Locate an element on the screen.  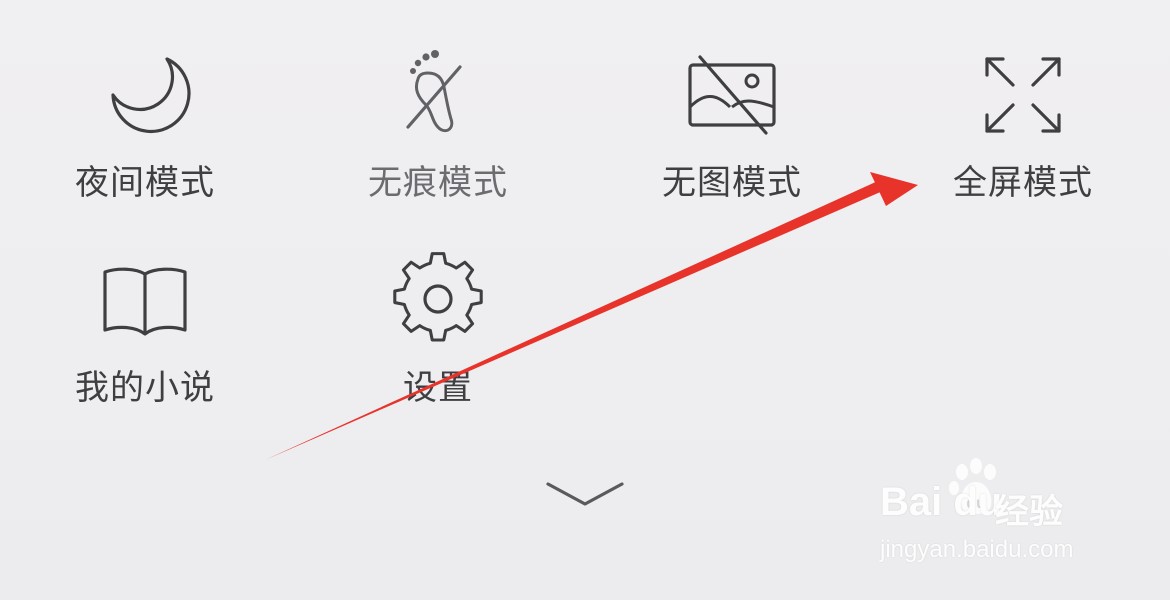
open-book-icon is located at coordinates (145, 301).